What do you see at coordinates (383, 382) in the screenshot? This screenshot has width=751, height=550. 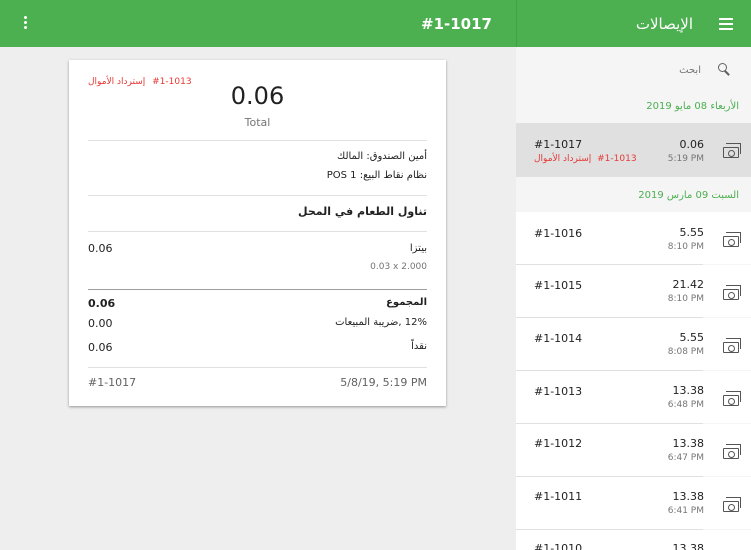 I see `footer-datetime: 5/8/19, 5:19 PM` at bounding box center [383, 382].